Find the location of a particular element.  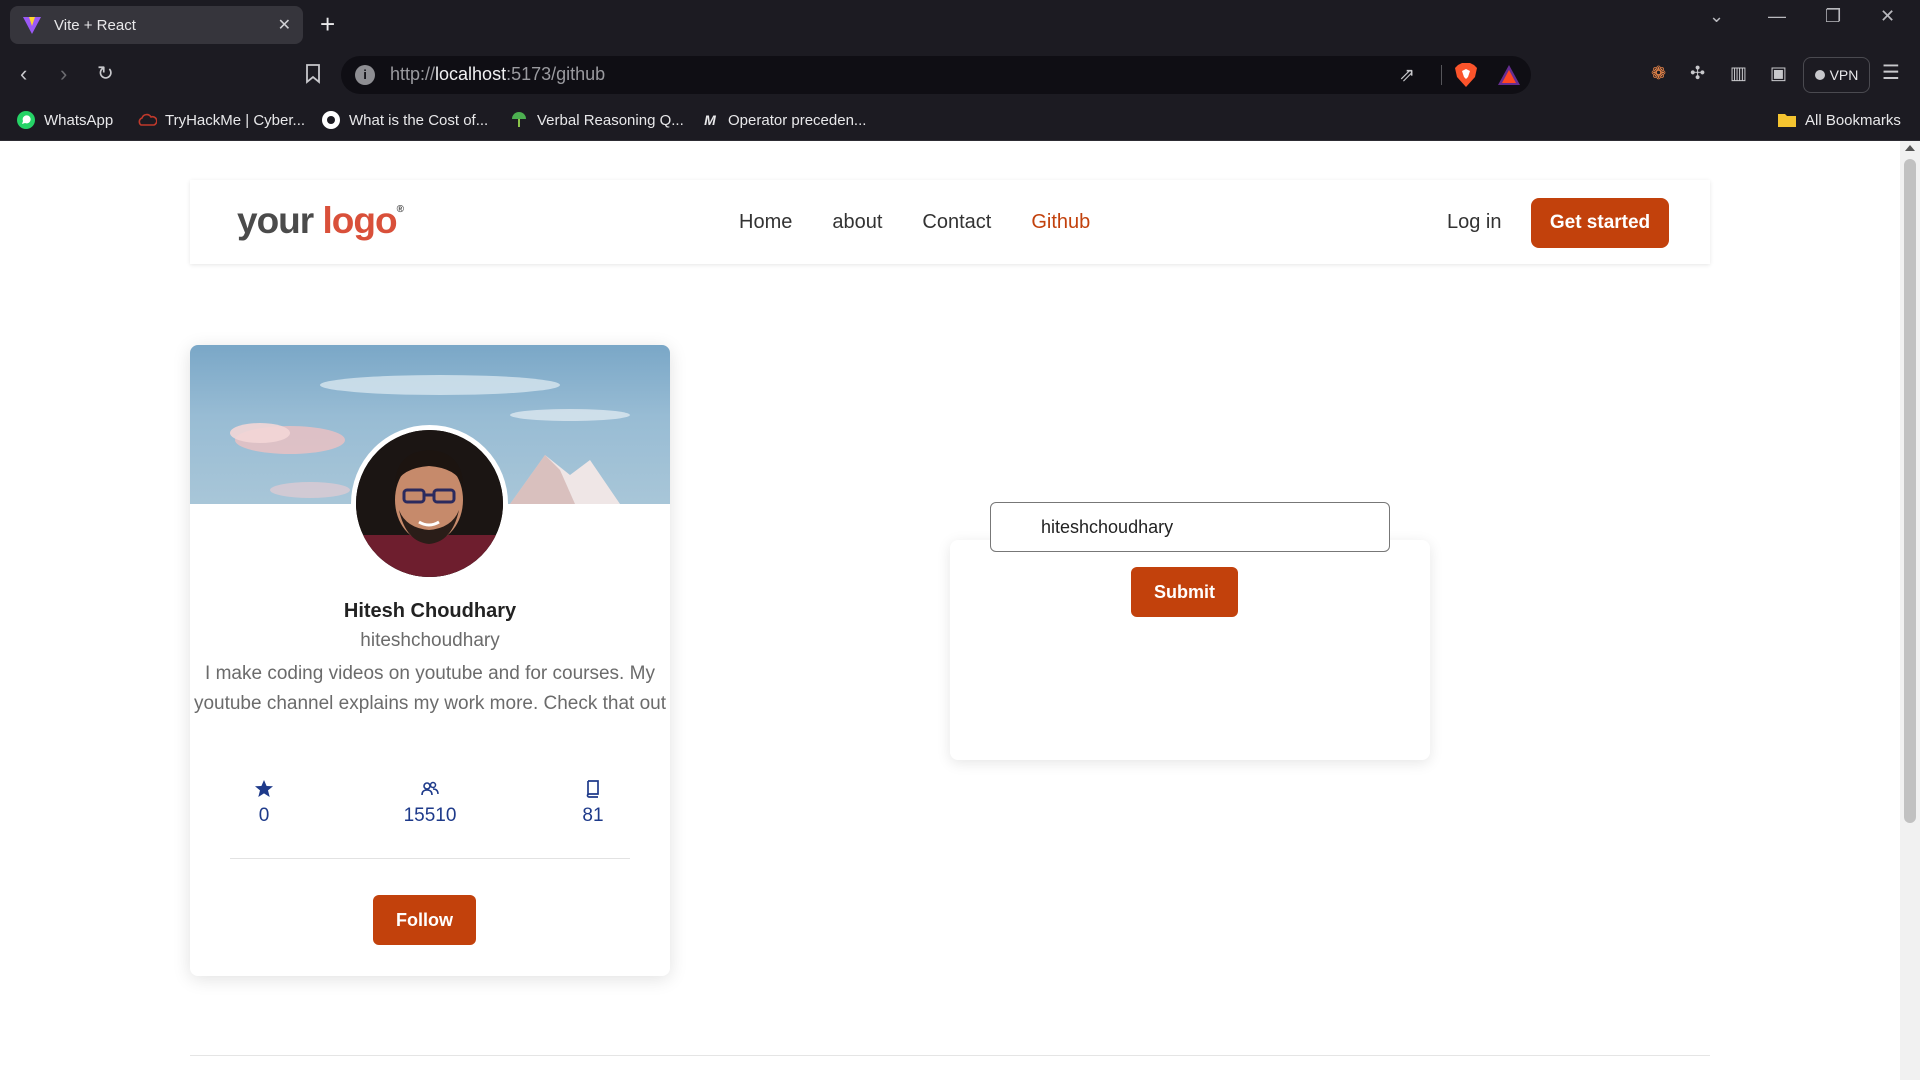

stat-followers: 15510 is located at coordinates (430, 802).